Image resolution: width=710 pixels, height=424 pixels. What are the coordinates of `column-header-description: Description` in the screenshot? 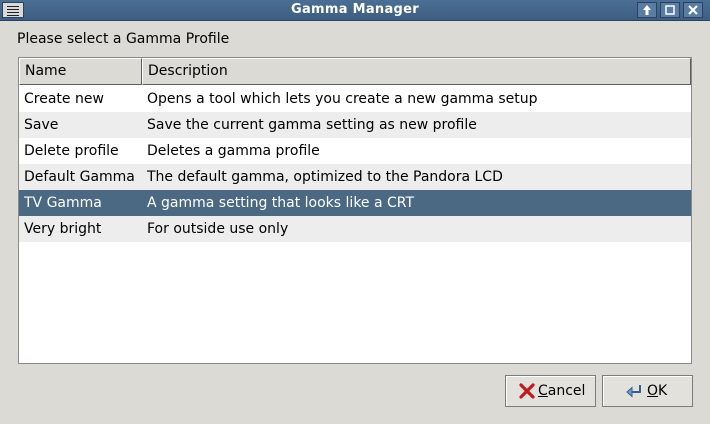 It's located at (416, 71).